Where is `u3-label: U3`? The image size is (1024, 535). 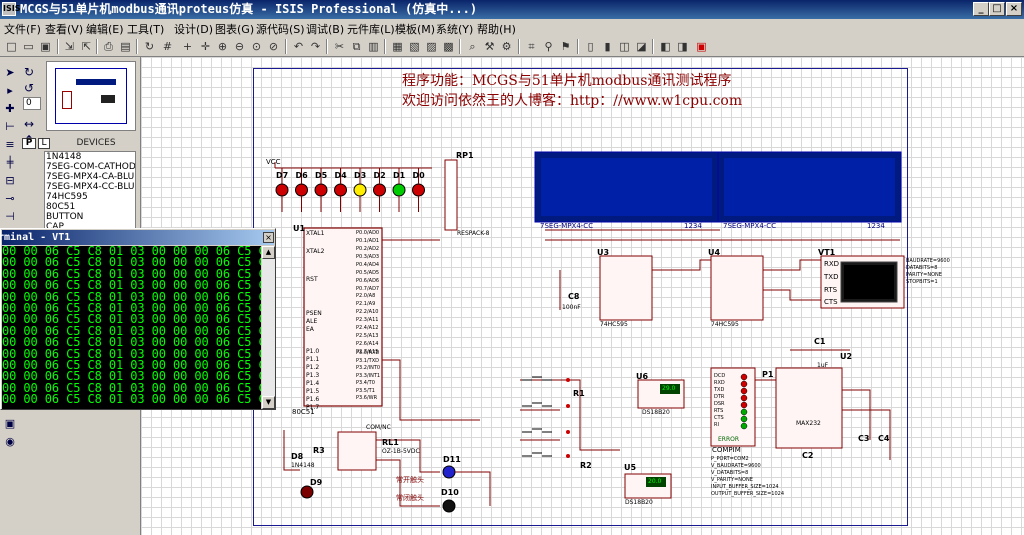 u3-label: U3 is located at coordinates (603, 252).